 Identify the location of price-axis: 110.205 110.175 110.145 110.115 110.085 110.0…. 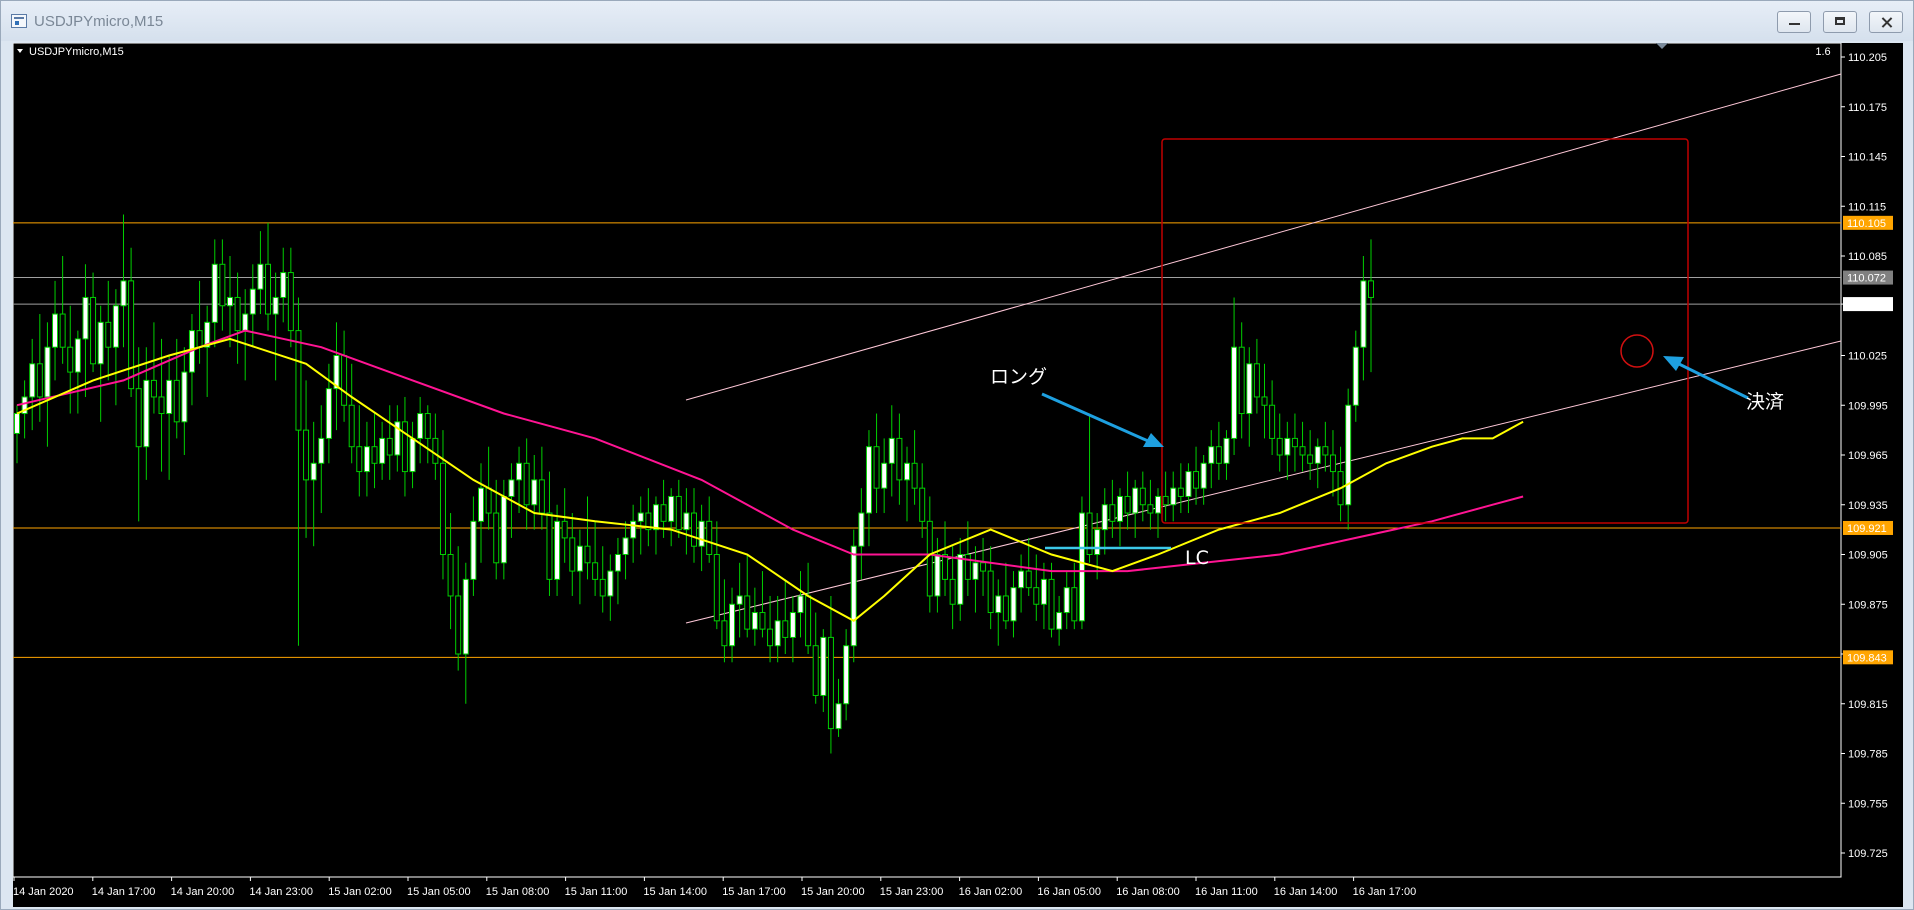
(1867, 456).